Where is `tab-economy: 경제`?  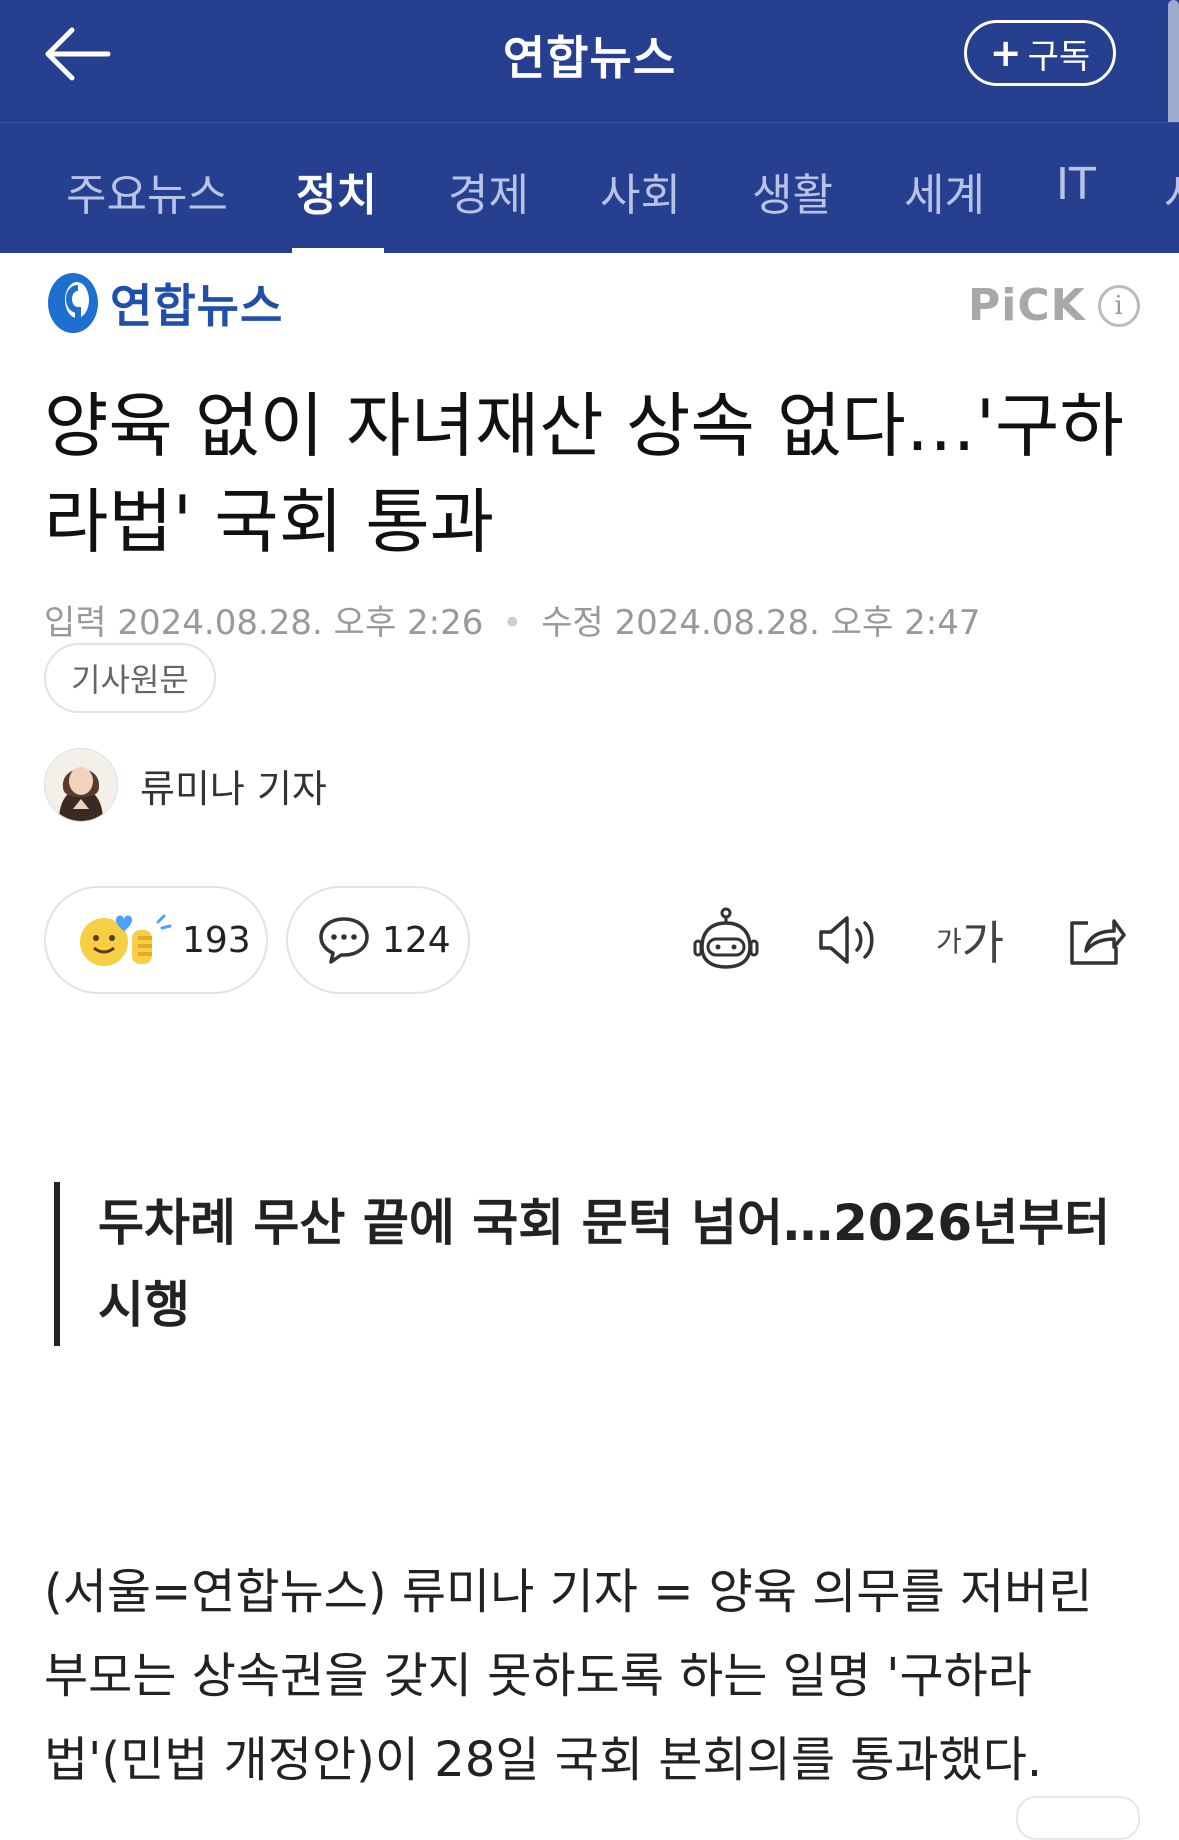
tab-economy: 경제 is located at coordinates (488, 191).